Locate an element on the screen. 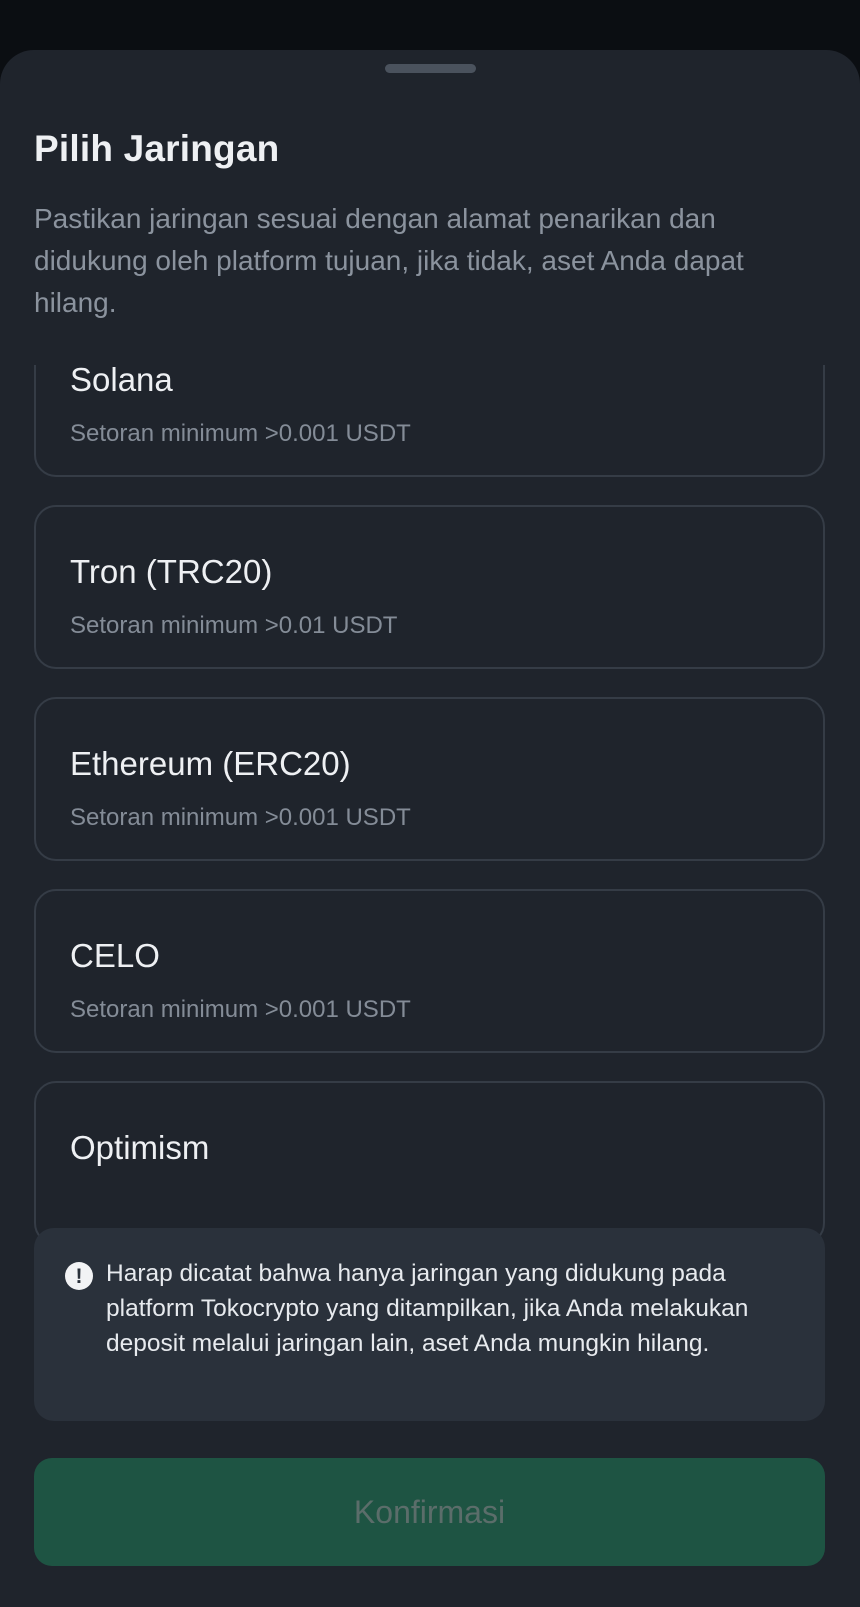  confirm-button-label: Konfirmasi is located at coordinates (429, 1511).